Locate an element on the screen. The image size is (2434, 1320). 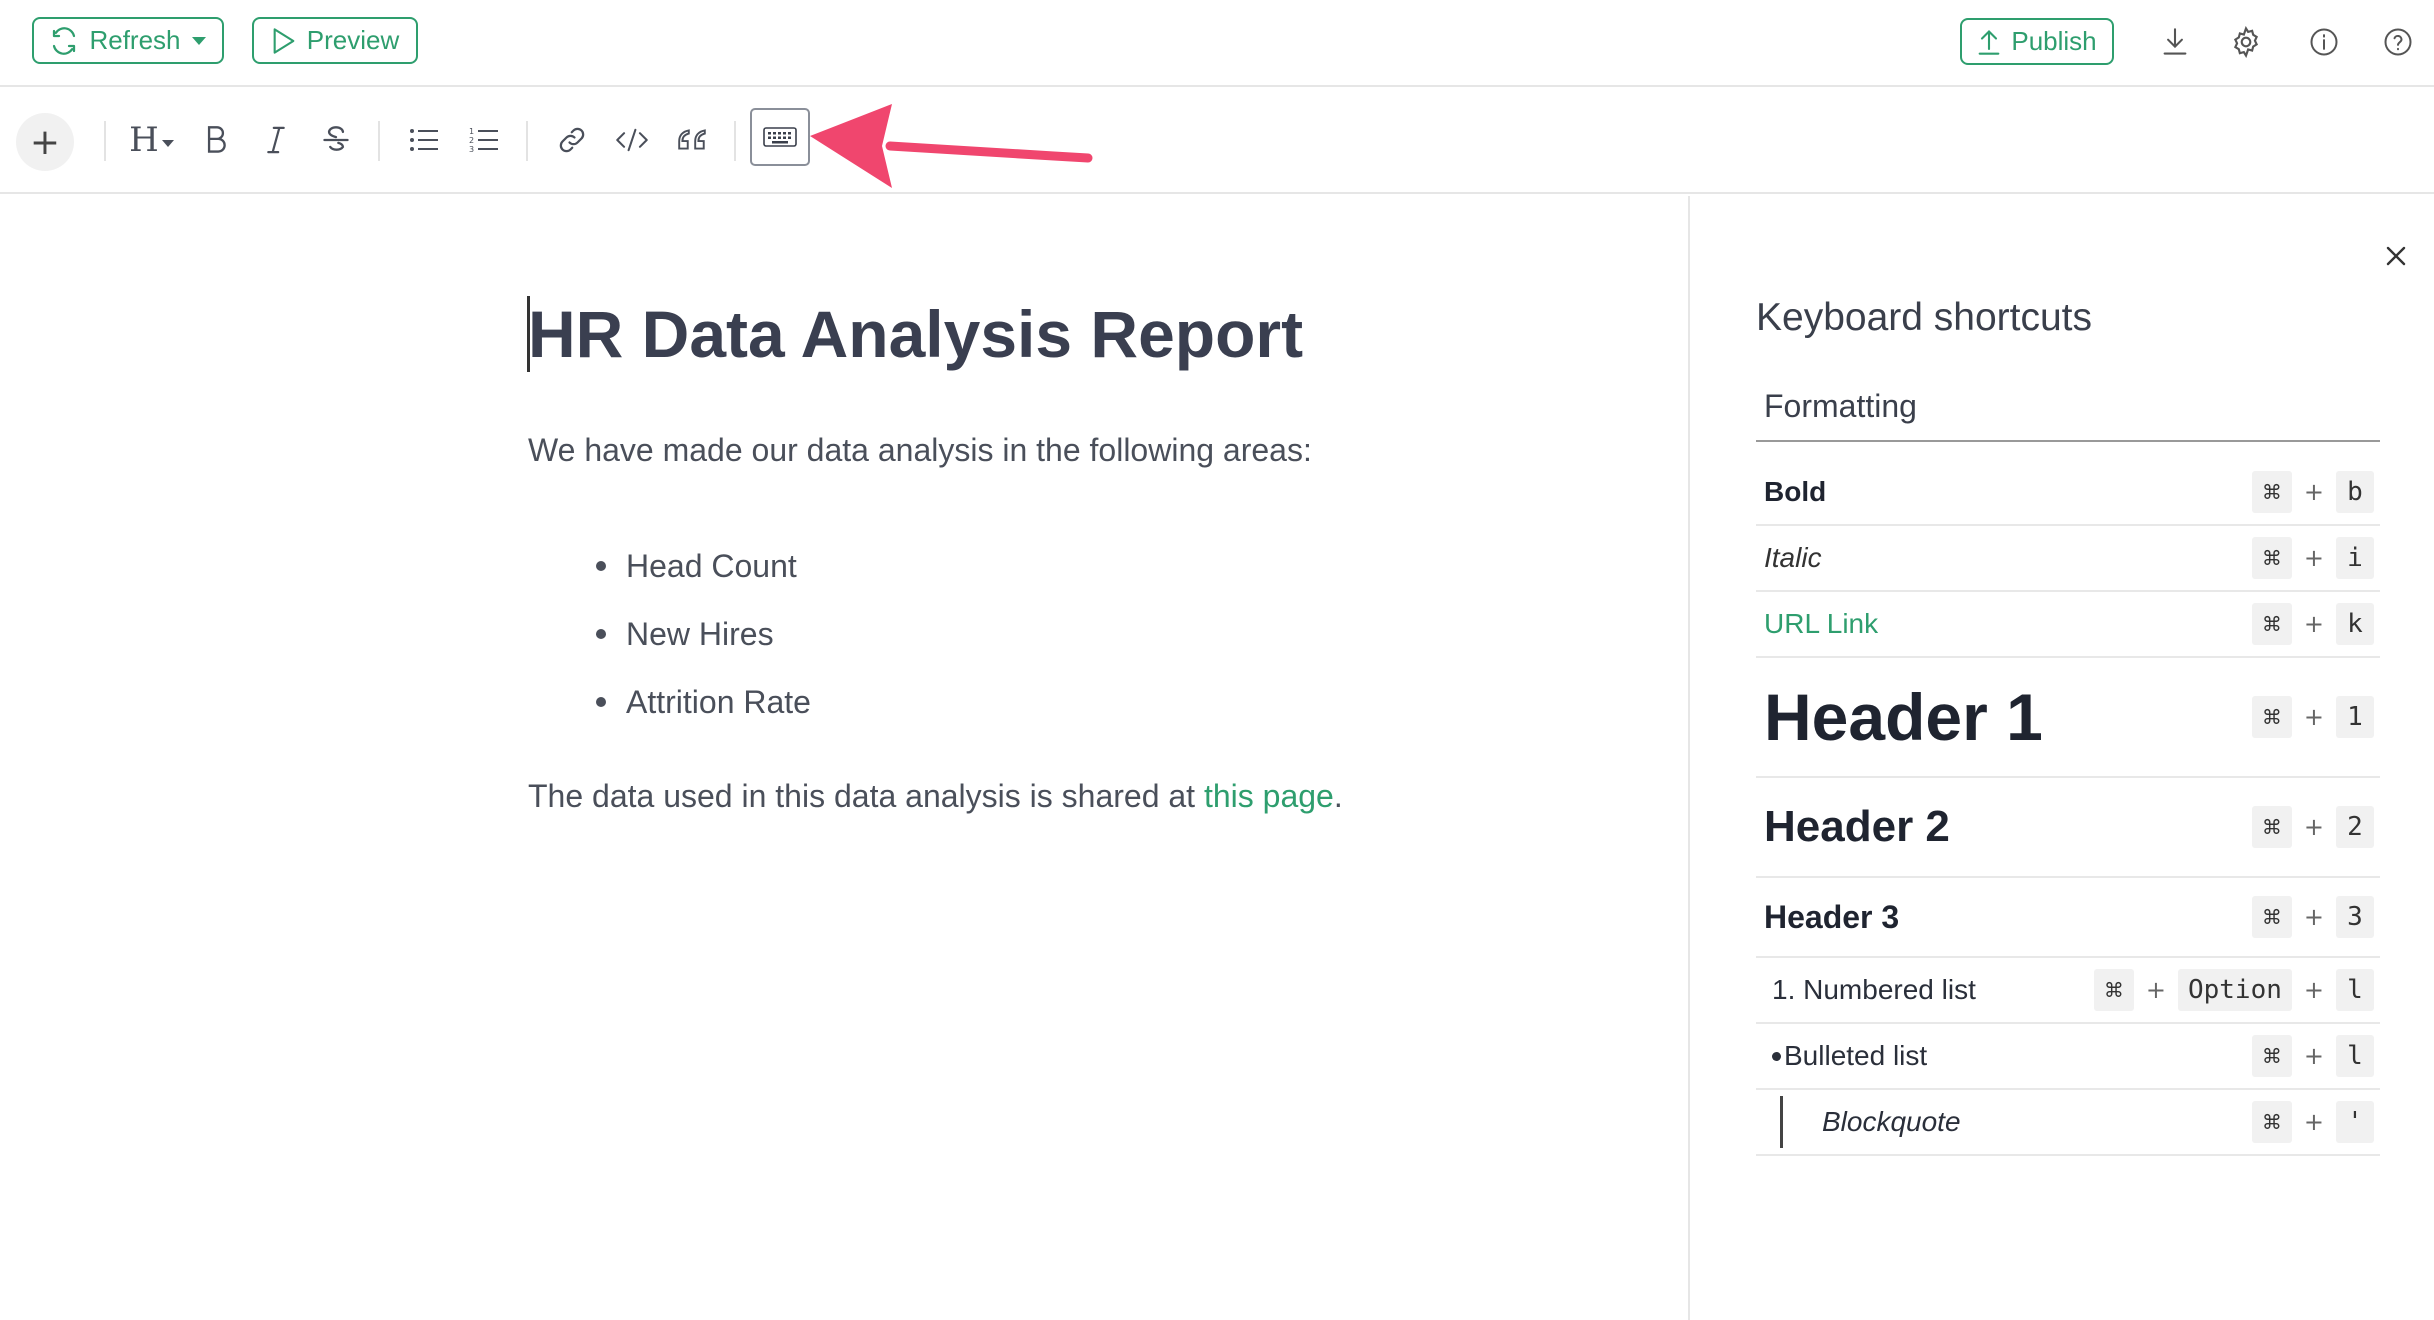
shortcut-label: Blockquote is located at coordinates (1891, 1121).